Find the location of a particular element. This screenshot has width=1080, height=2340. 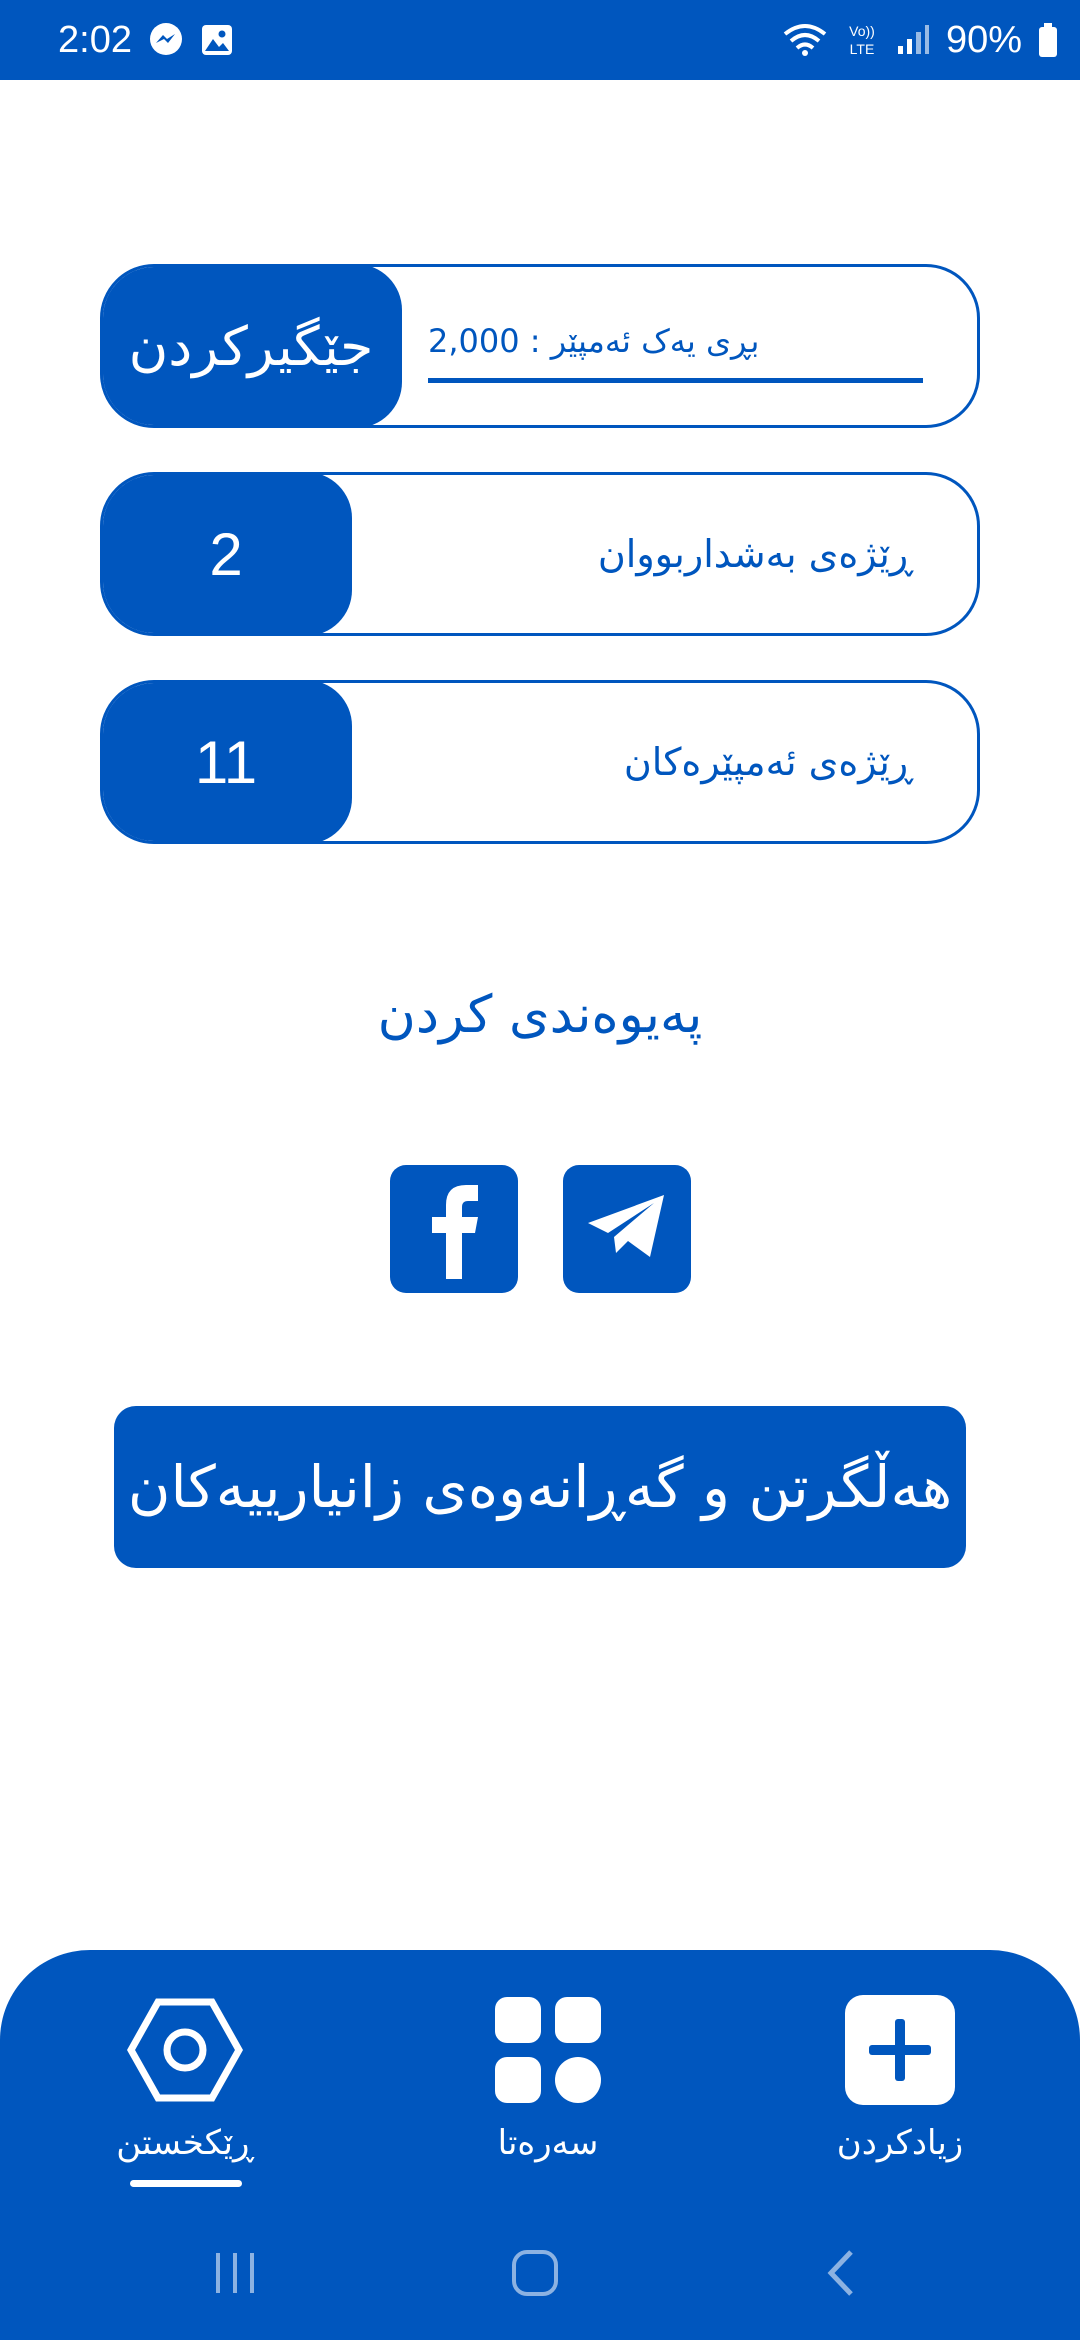

subscribers-label: ڕێژەی بەشداربووان is located at coordinates (755, 554).